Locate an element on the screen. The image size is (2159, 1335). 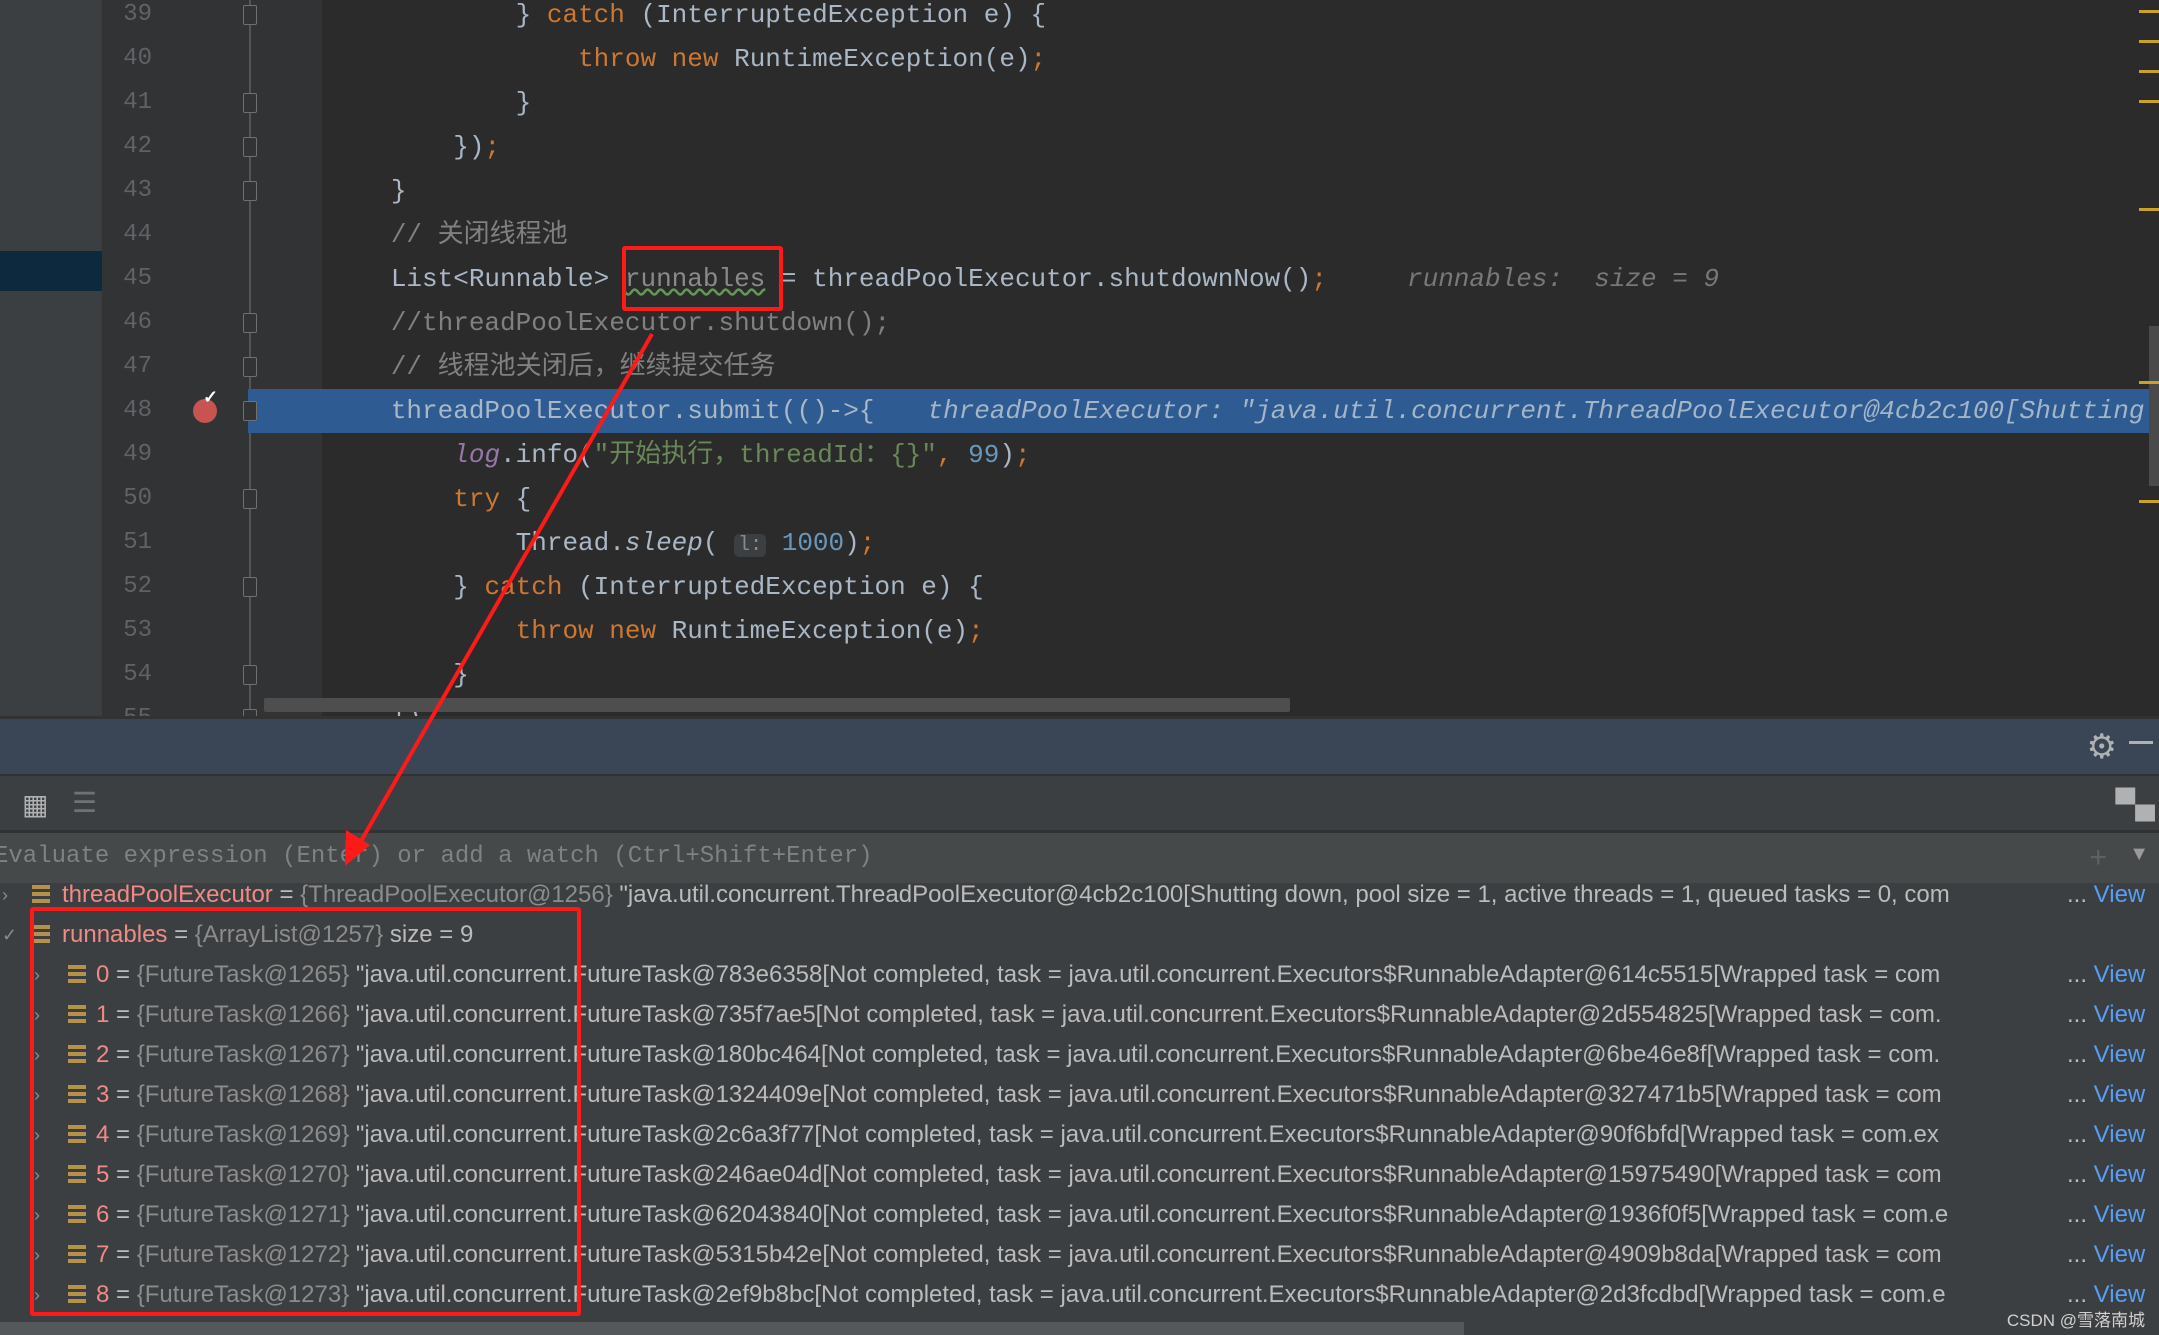
annotation-arrow is located at coordinates (499, 599).